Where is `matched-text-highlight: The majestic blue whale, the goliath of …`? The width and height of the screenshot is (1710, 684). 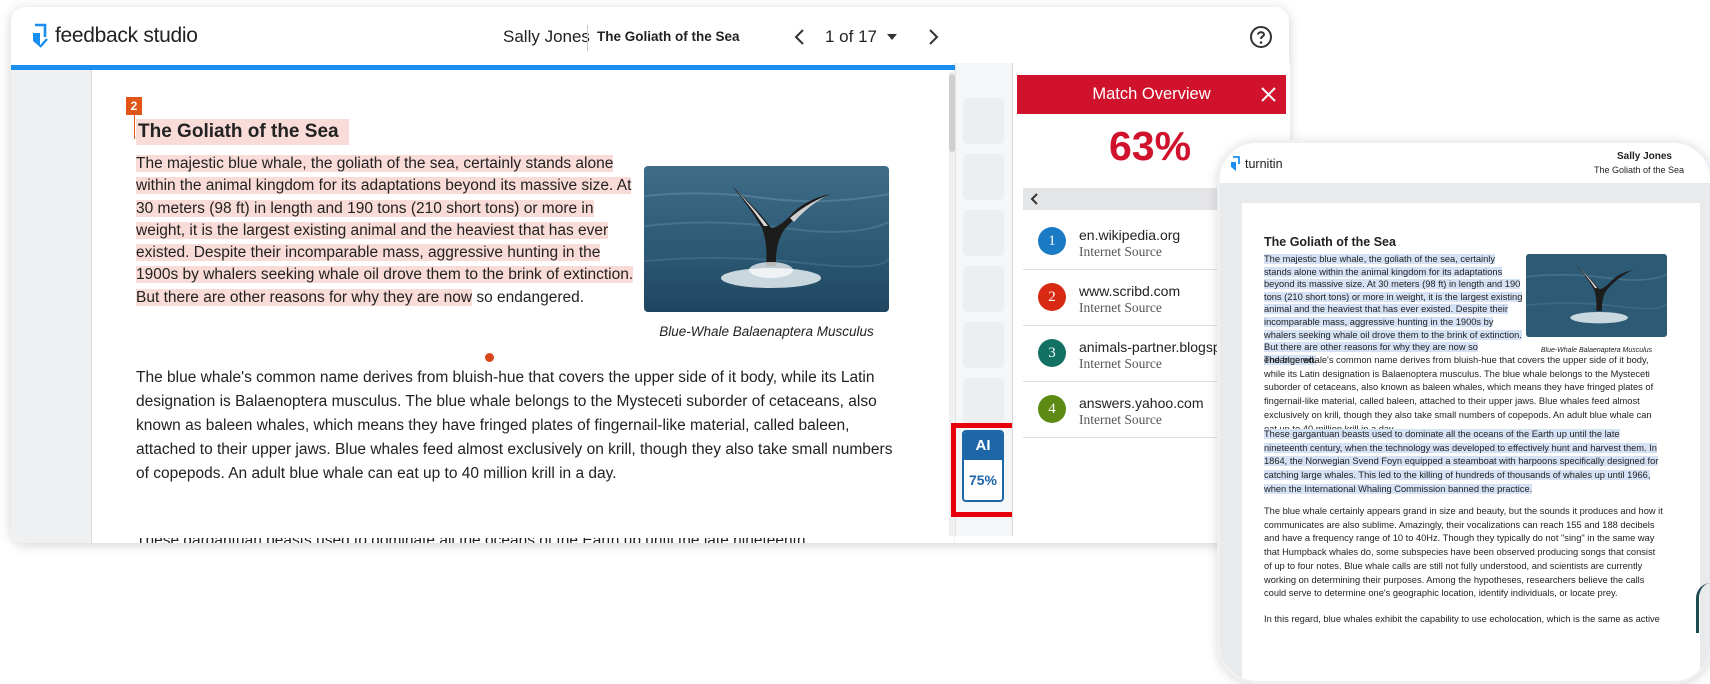
matched-text-highlight: The majestic blue whale, the goliath of … is located at coordinates (385, 230).